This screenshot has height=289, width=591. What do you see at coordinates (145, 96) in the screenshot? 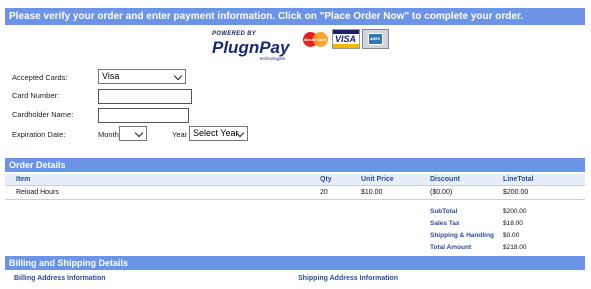
I see `card-number-input` at bounding box center [145, 96].